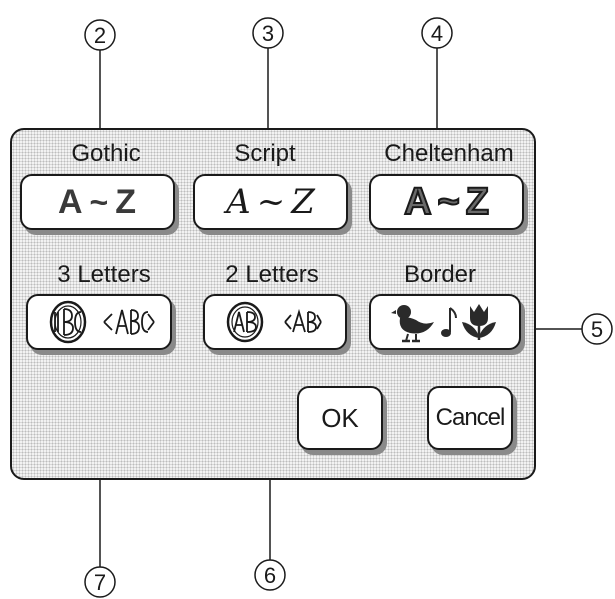  What do you see at coordinates (245, 322) in the screenshot?
I see `two-letter-monogram-diamond-icon` at bounding box center [245, 322].